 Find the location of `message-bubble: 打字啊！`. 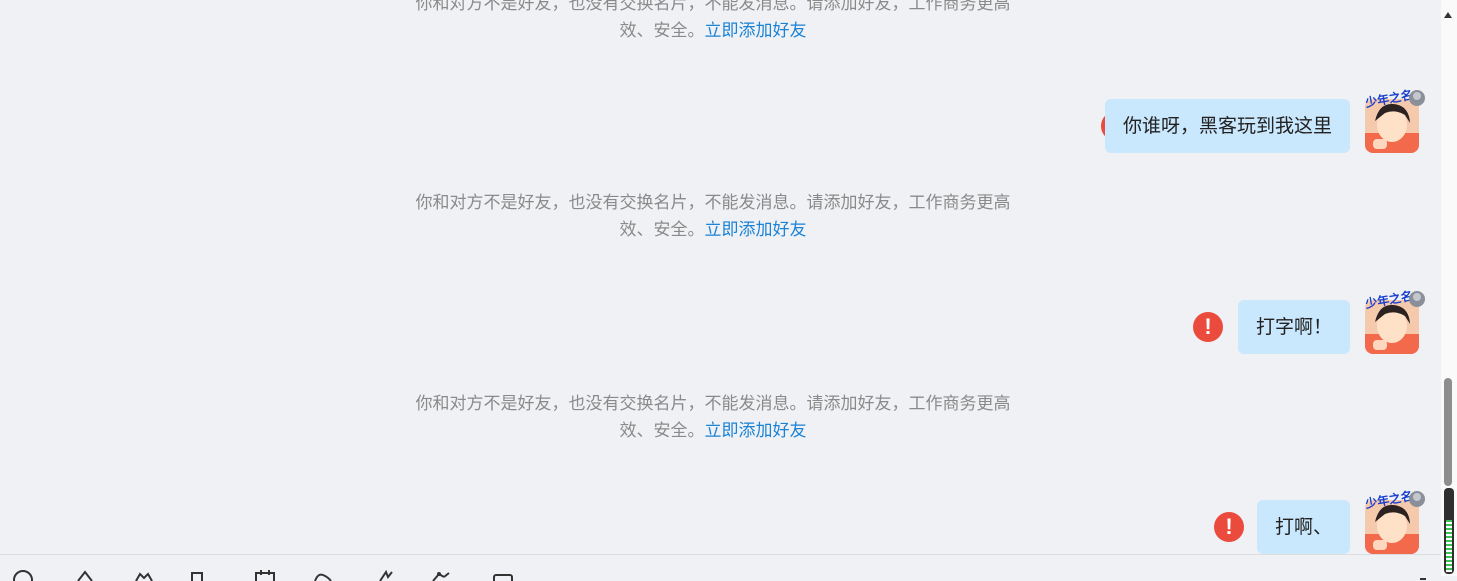

message-bubble: 打字啊！ is located at coordinates (1293, 327).